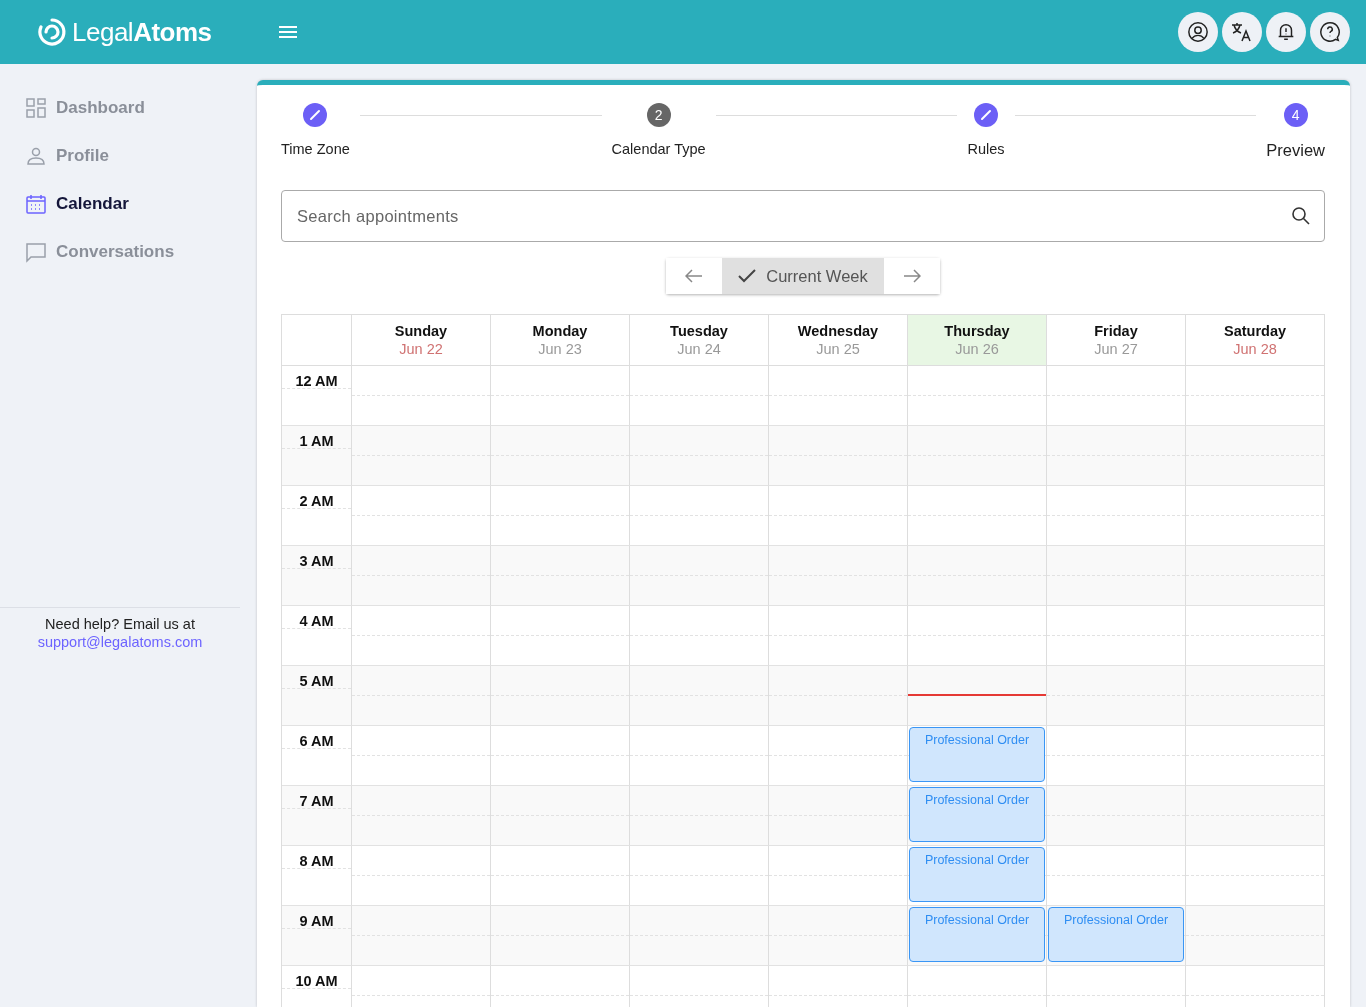 The width and height of the screenshot is (1366, 1007). Describe the element at coordinates (803, 276) in the screenshot. I see `current-week-button: Current Week` at that location.